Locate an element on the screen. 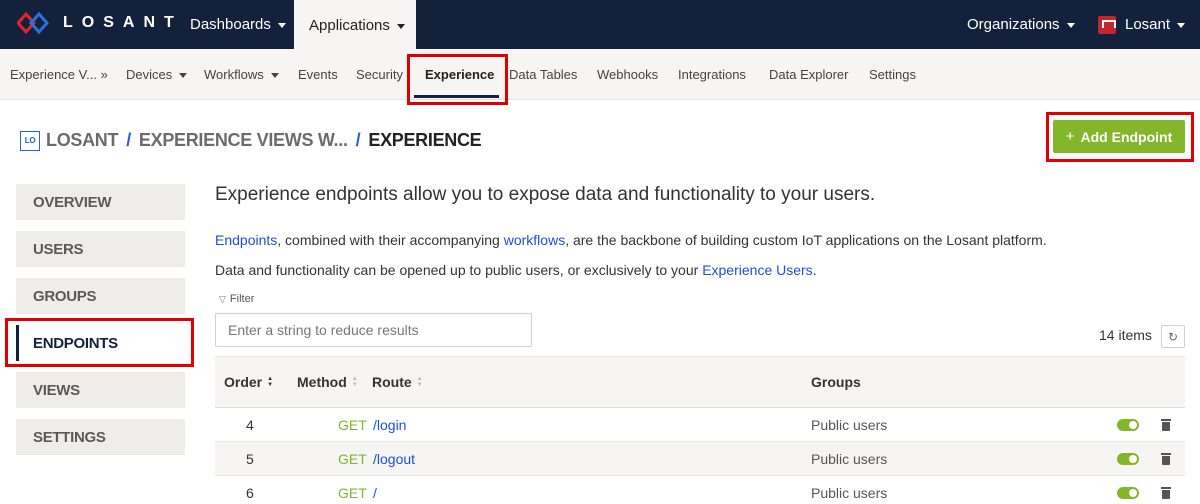 Image resolution: width=1200 pixels, height=504 pixels. nav-organizations-label: Organizations is located at coordinates (1013, 24).